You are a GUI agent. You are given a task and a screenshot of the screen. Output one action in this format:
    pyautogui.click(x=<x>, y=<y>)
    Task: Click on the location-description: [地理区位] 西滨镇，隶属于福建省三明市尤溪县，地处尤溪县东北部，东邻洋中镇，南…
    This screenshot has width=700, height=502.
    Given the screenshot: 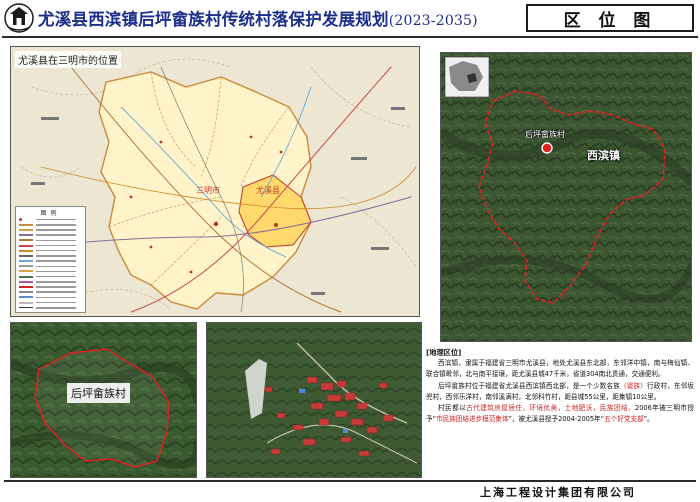 What is the action you would take?
    pyautogui.click(x=560, y=386)
    